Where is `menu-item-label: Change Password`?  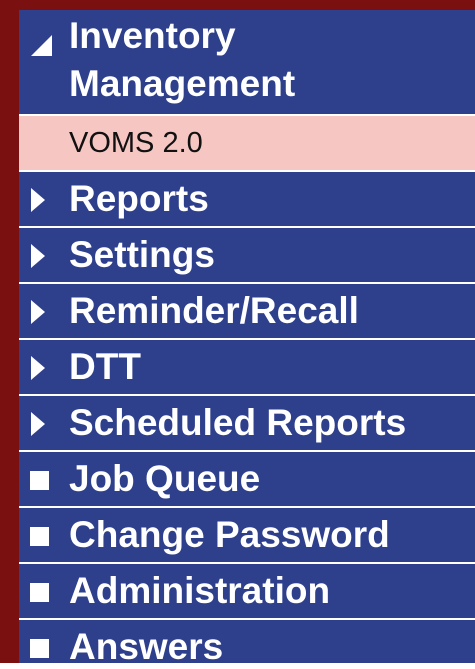 menu-item-label: Change Password is located at coordinates (229, 534).